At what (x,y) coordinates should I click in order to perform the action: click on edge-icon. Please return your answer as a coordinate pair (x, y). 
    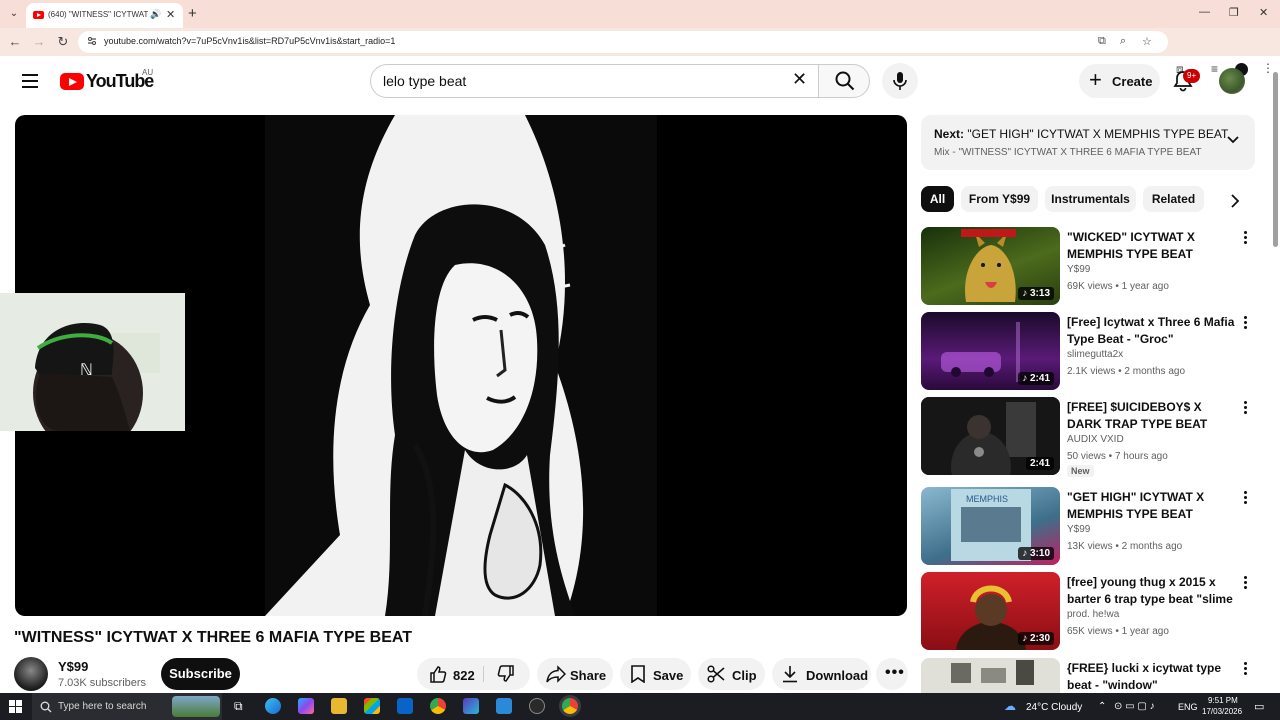
    Looking at the image, I should click on (273, 706).